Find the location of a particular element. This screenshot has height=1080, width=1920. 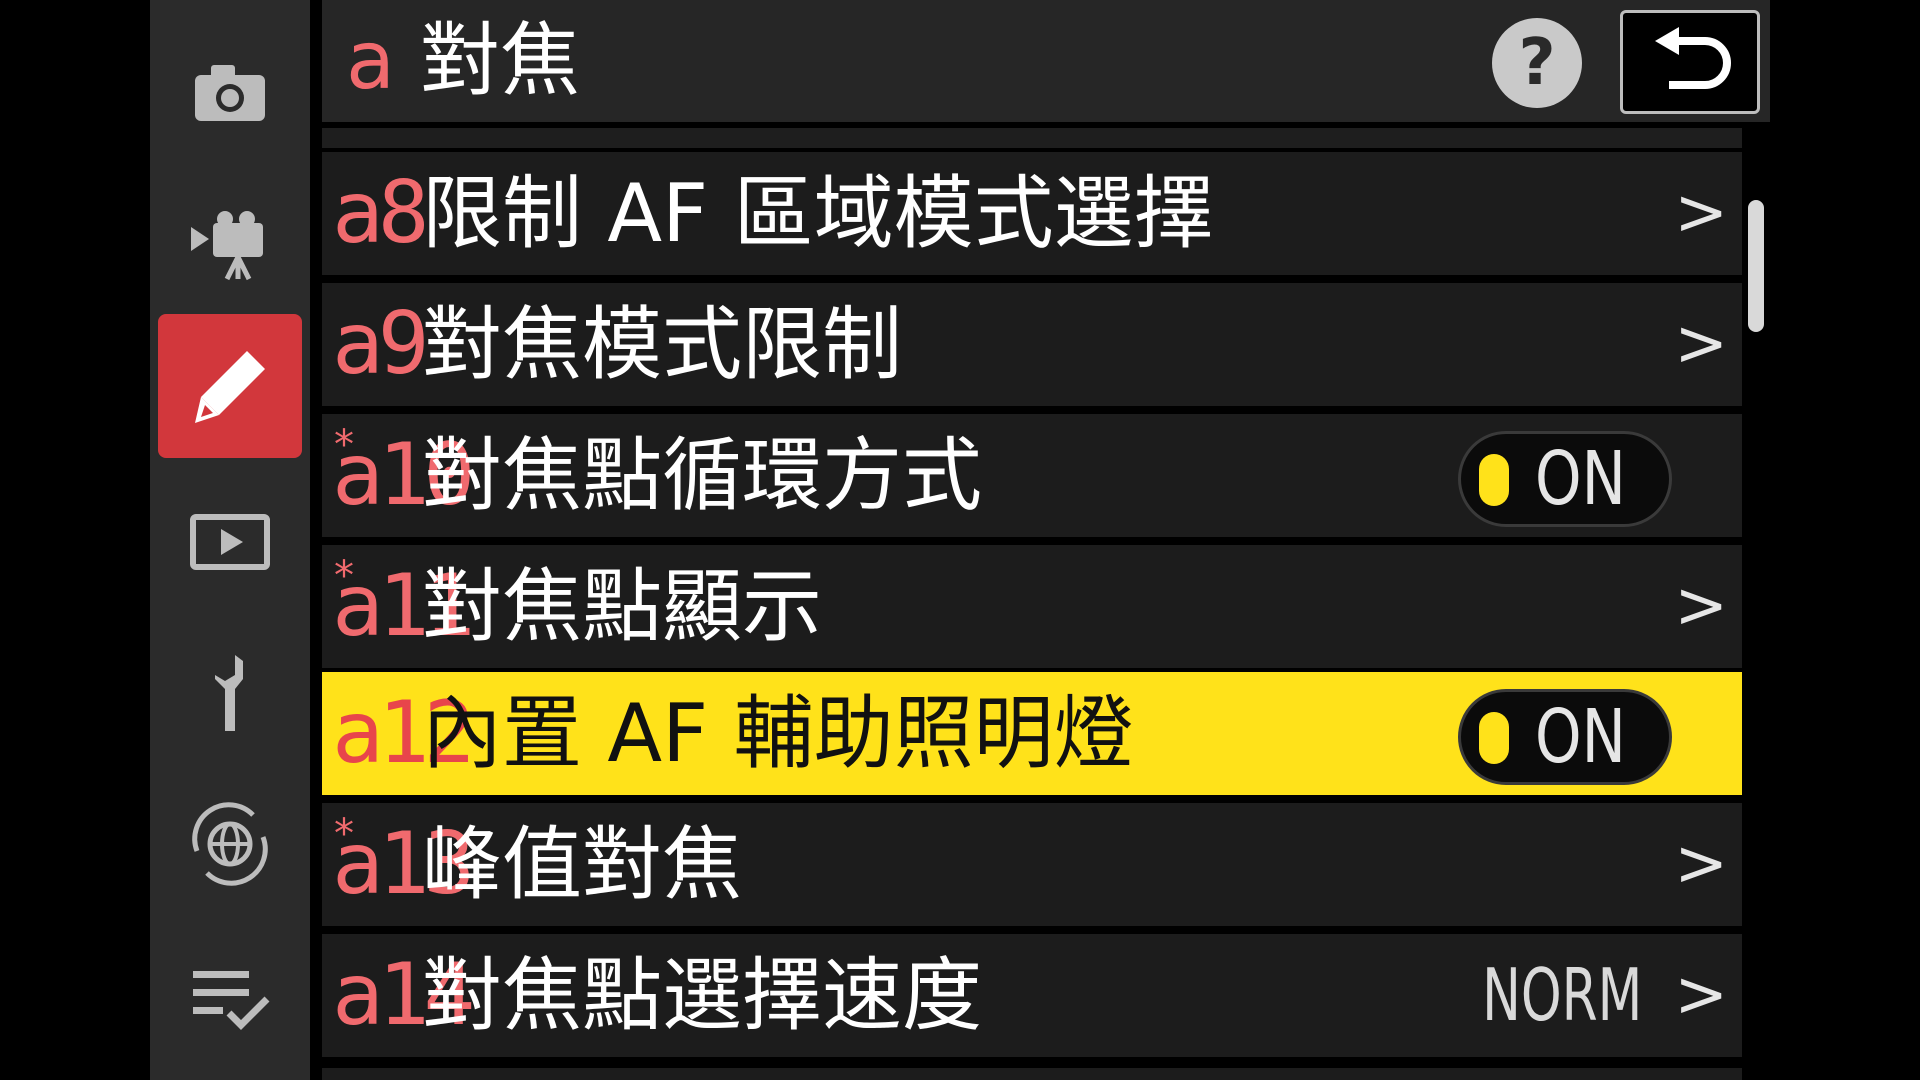

camera-icon is located at coordinates (230, 93).